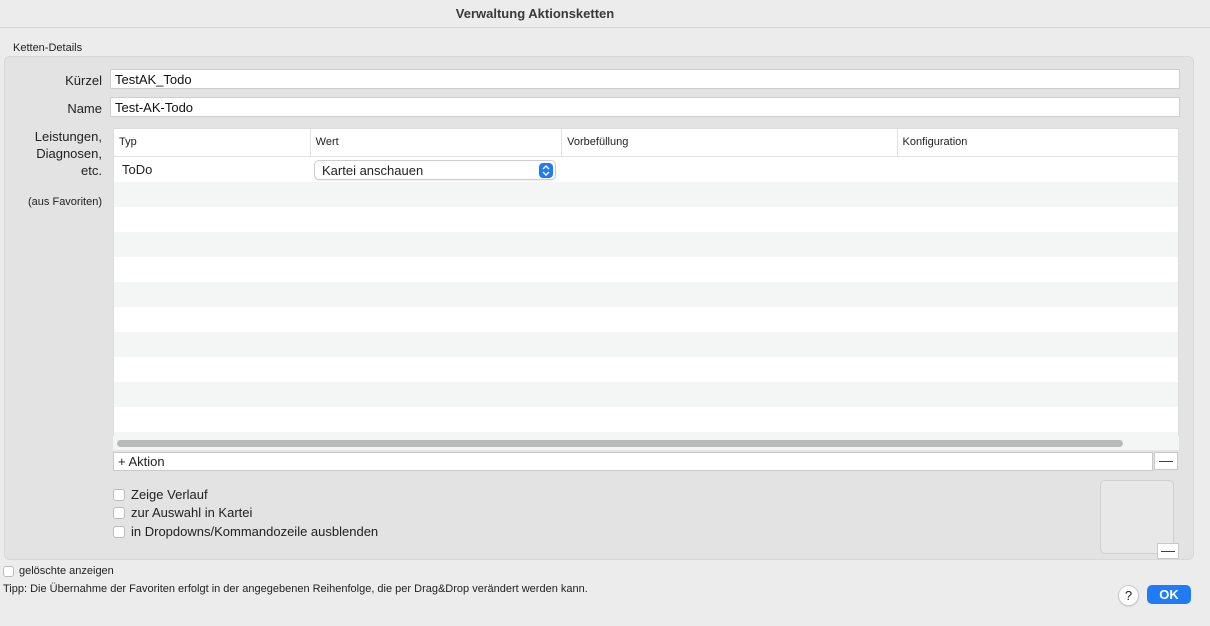 The height and width of the screenshot is (626, 1210). I want to click on zur-auswahl-option: zur Auswahl in Kartei, so click(182, 512).